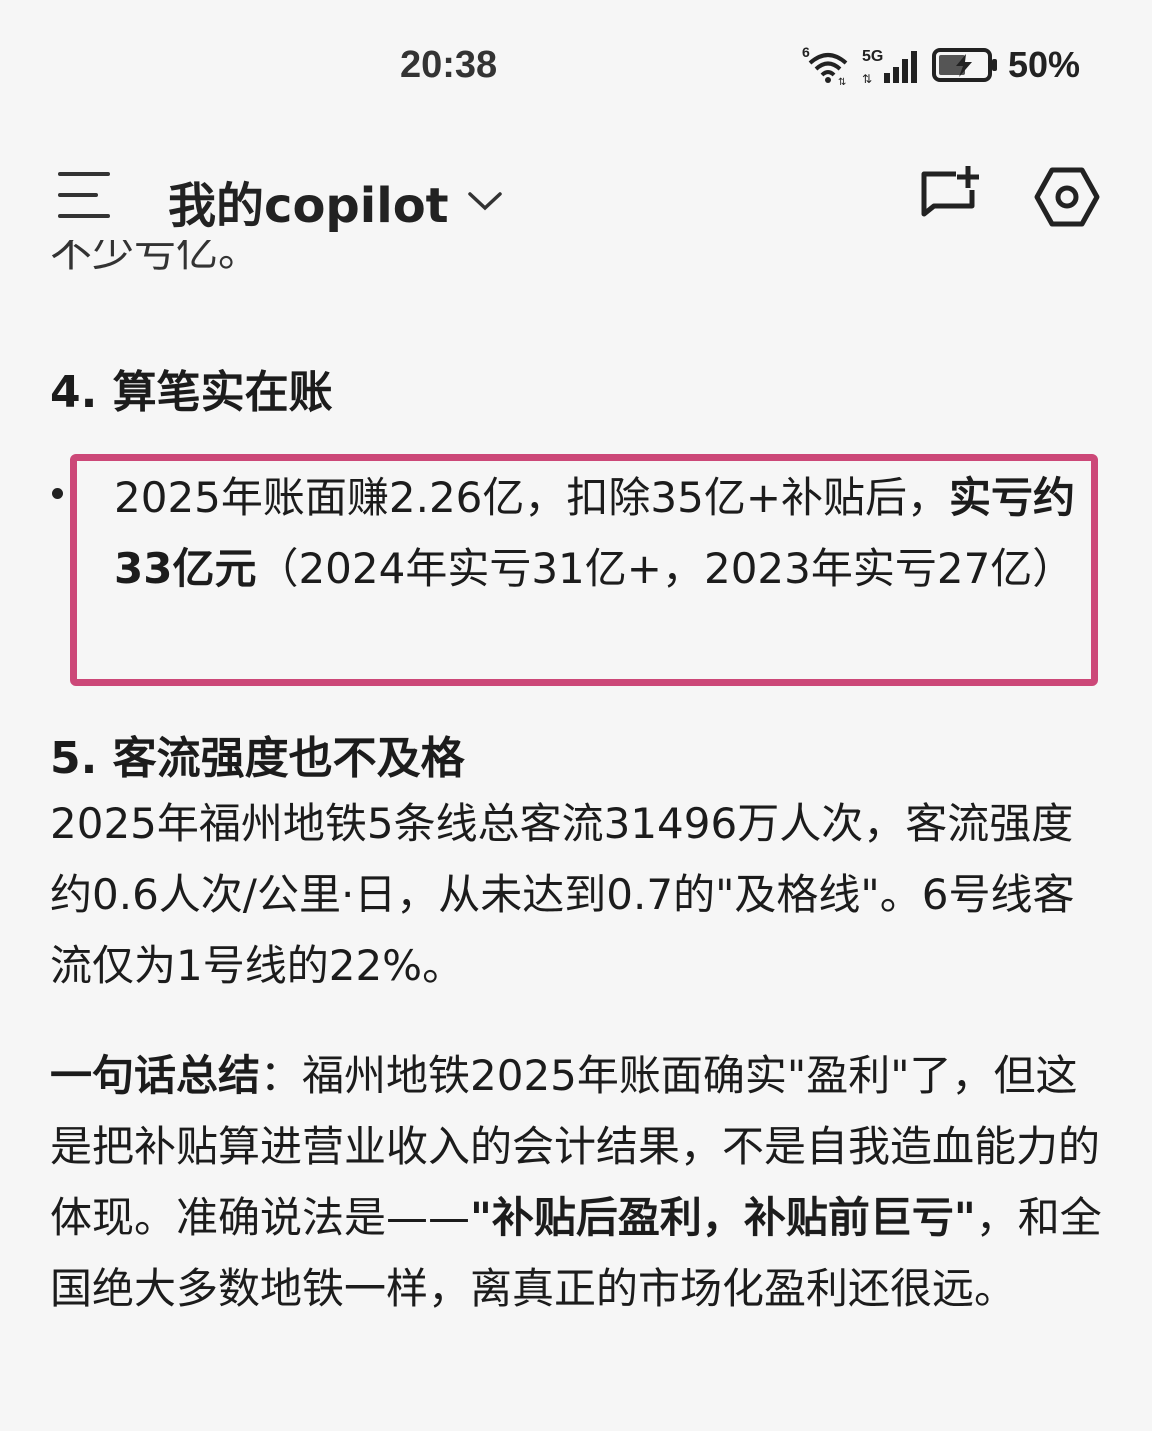 The image size is (1152, 1431). I want to click on 5g-signal-icon: 5G ⇅, so click(889, 66).